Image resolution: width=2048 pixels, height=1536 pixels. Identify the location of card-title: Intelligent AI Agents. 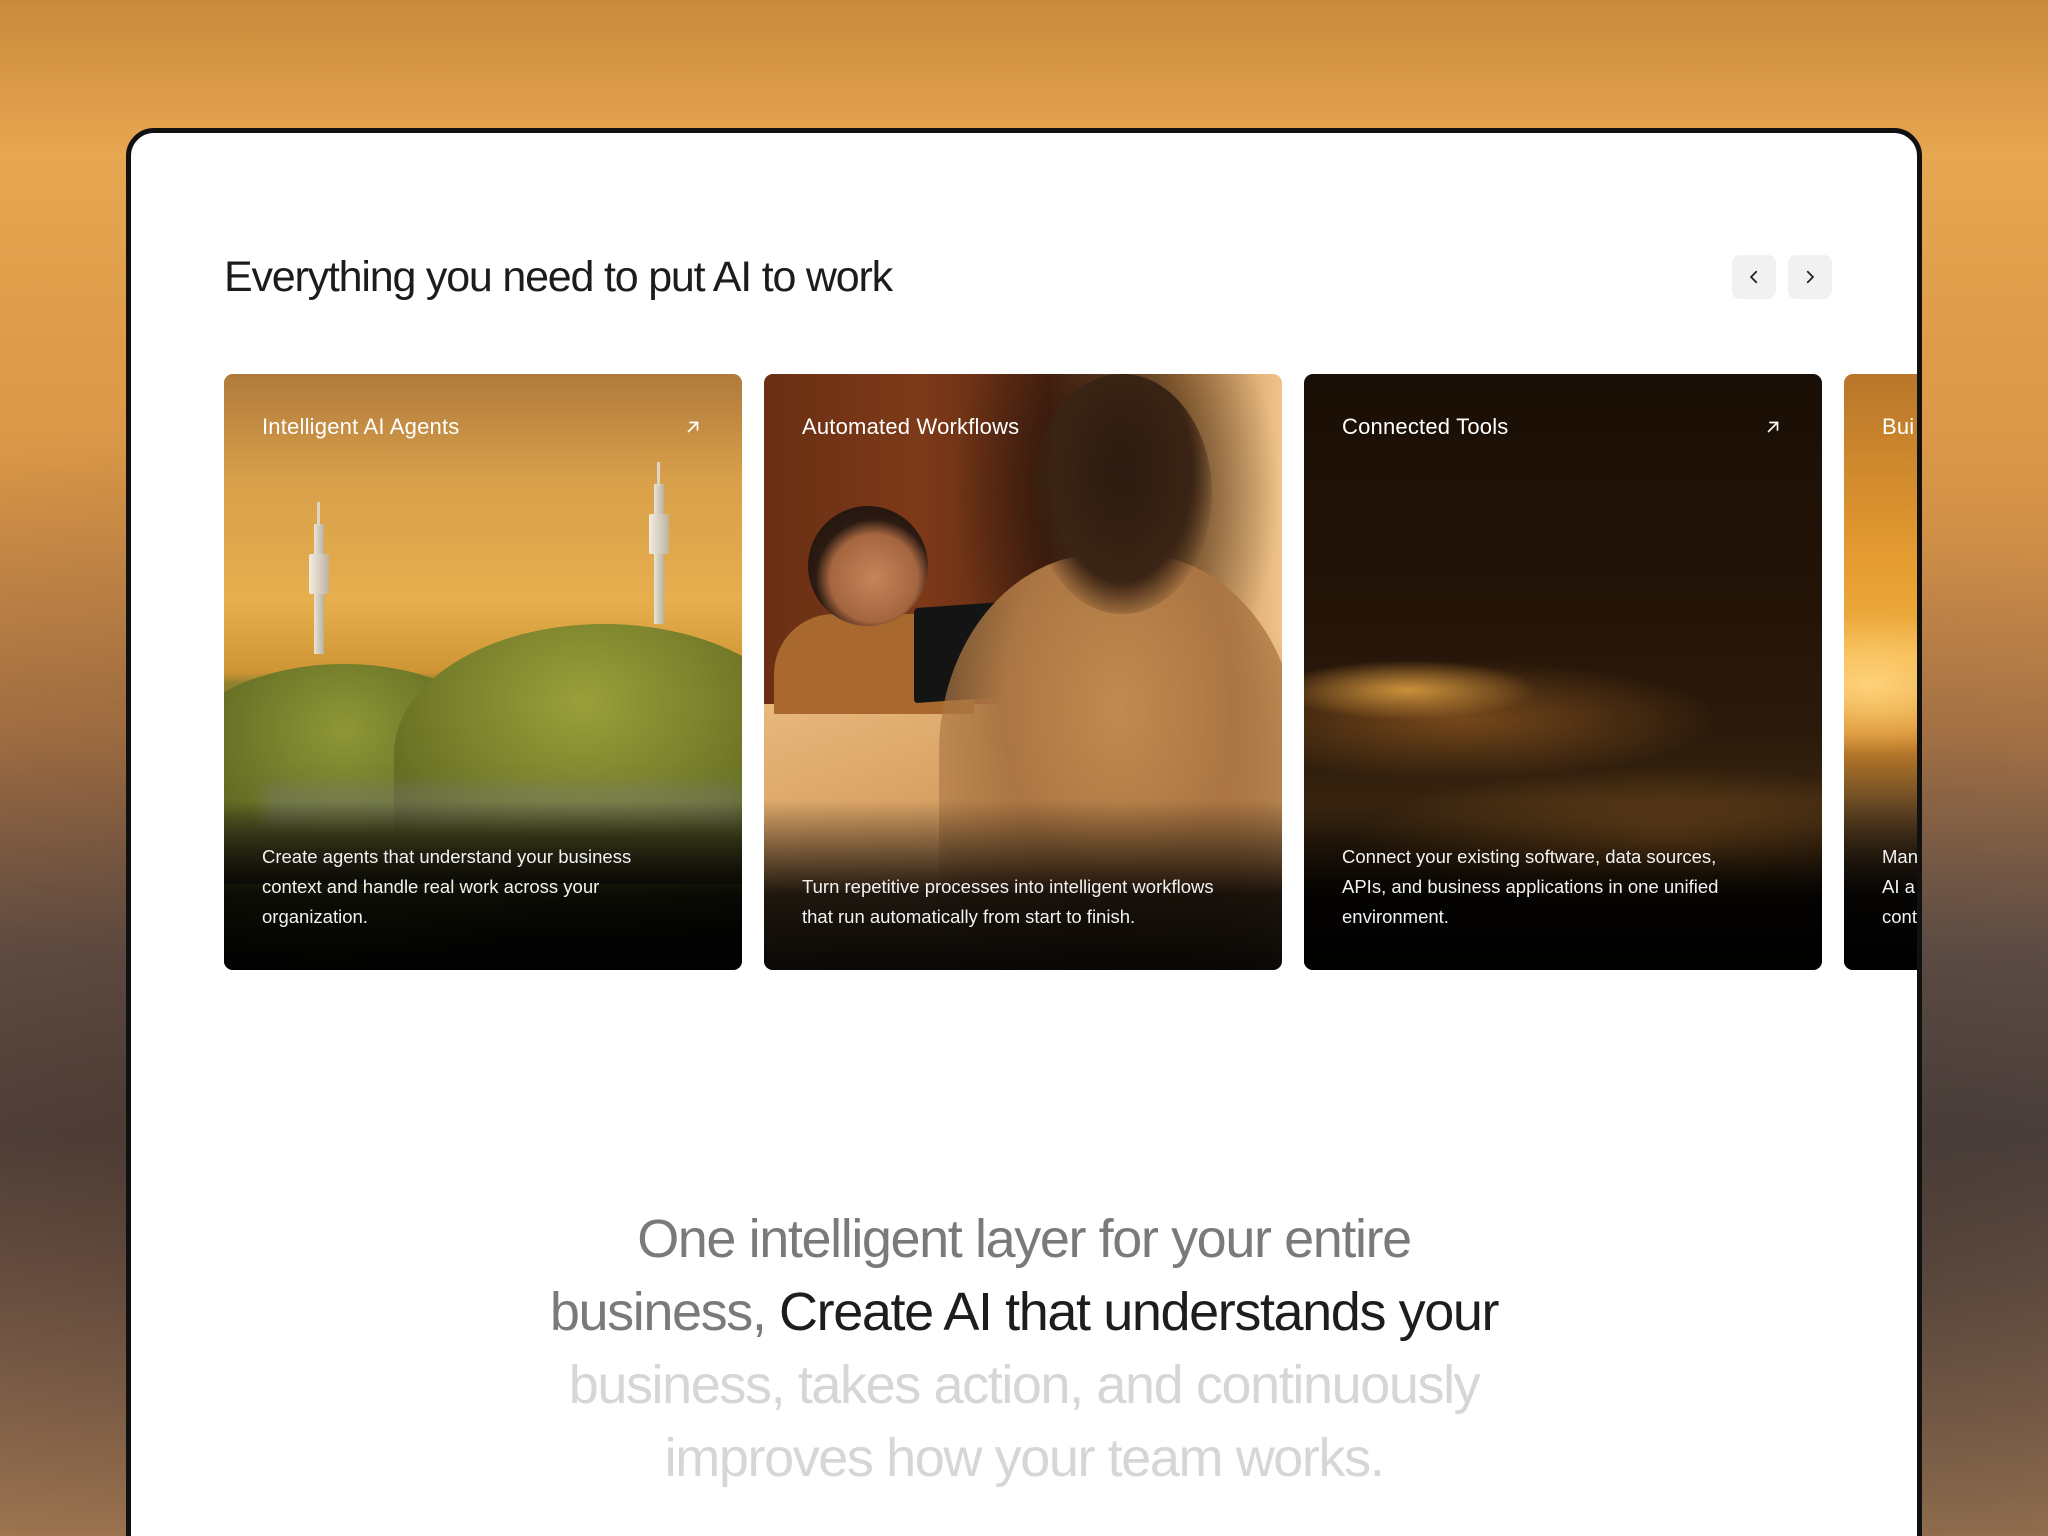
(361, 426).